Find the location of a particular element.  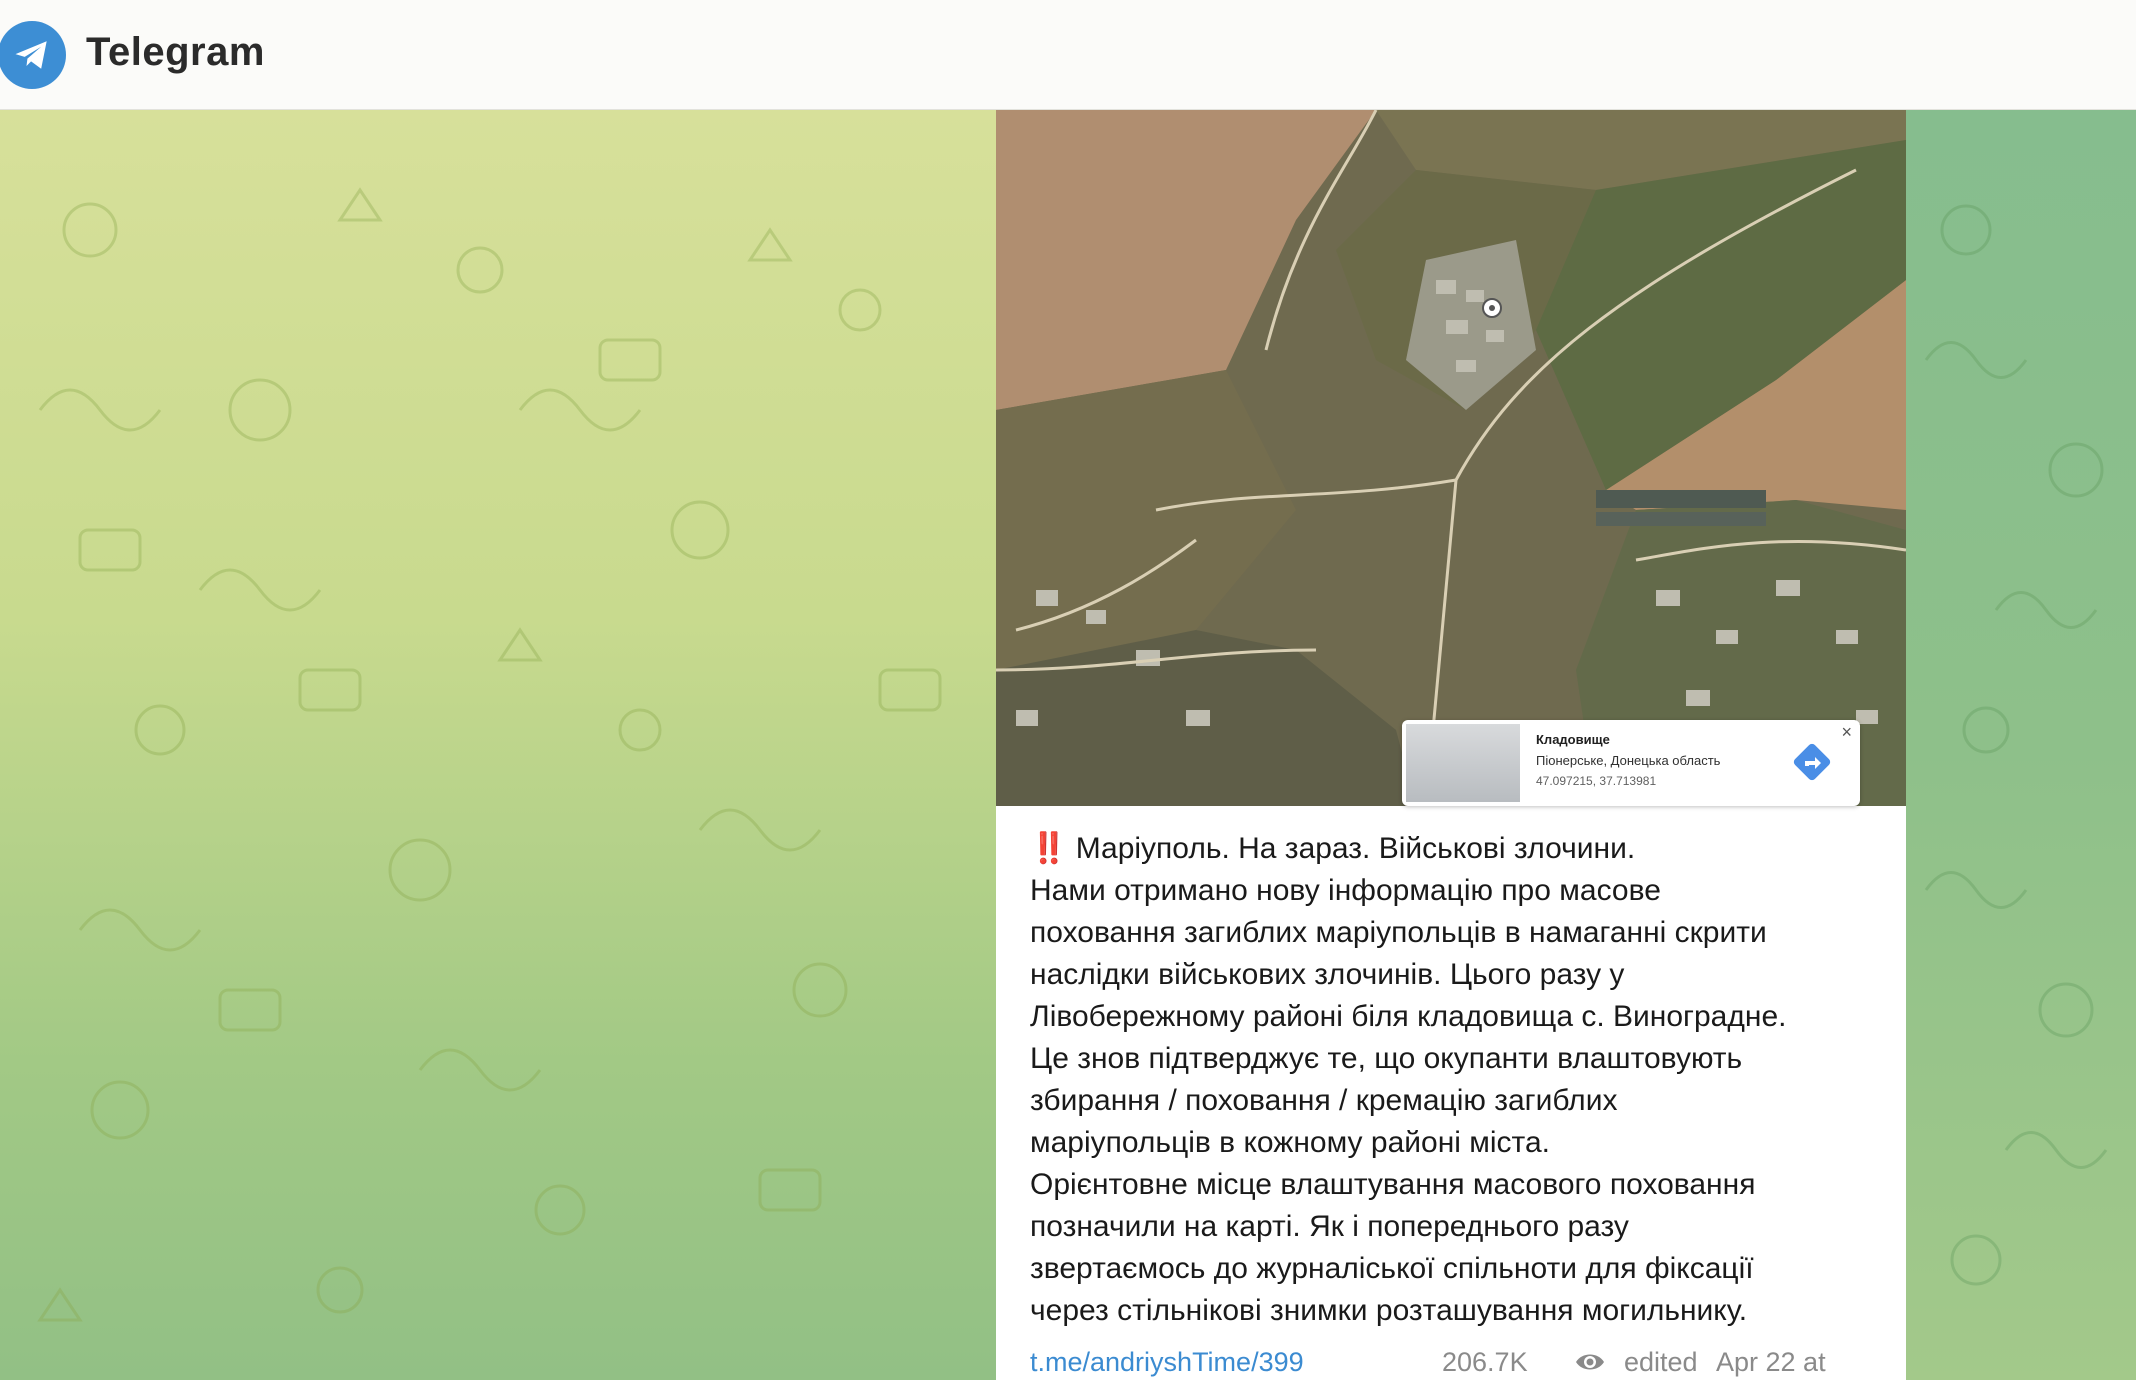

eye-icon is located at coordinates (1590, 1362).